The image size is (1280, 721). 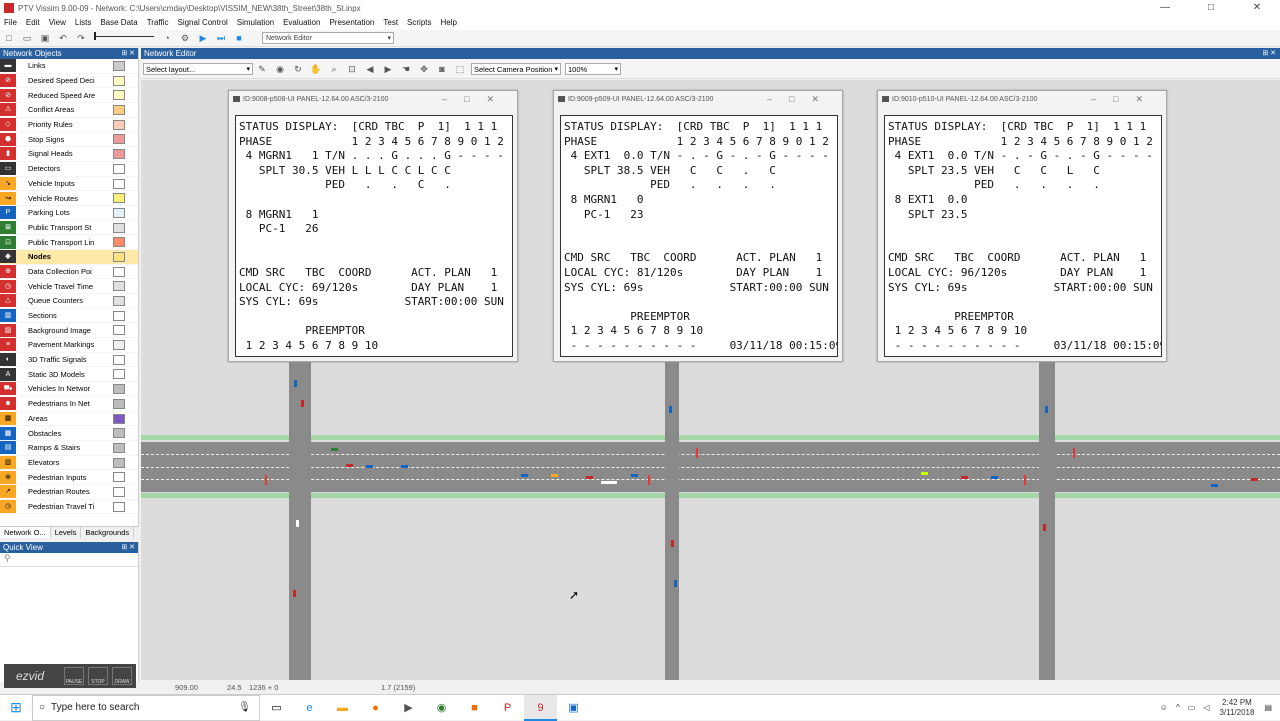 What do you see at coordinates (33, 23) in the screenshot?
I see `menu-edit: Edit` at bounding box center [33, 23].